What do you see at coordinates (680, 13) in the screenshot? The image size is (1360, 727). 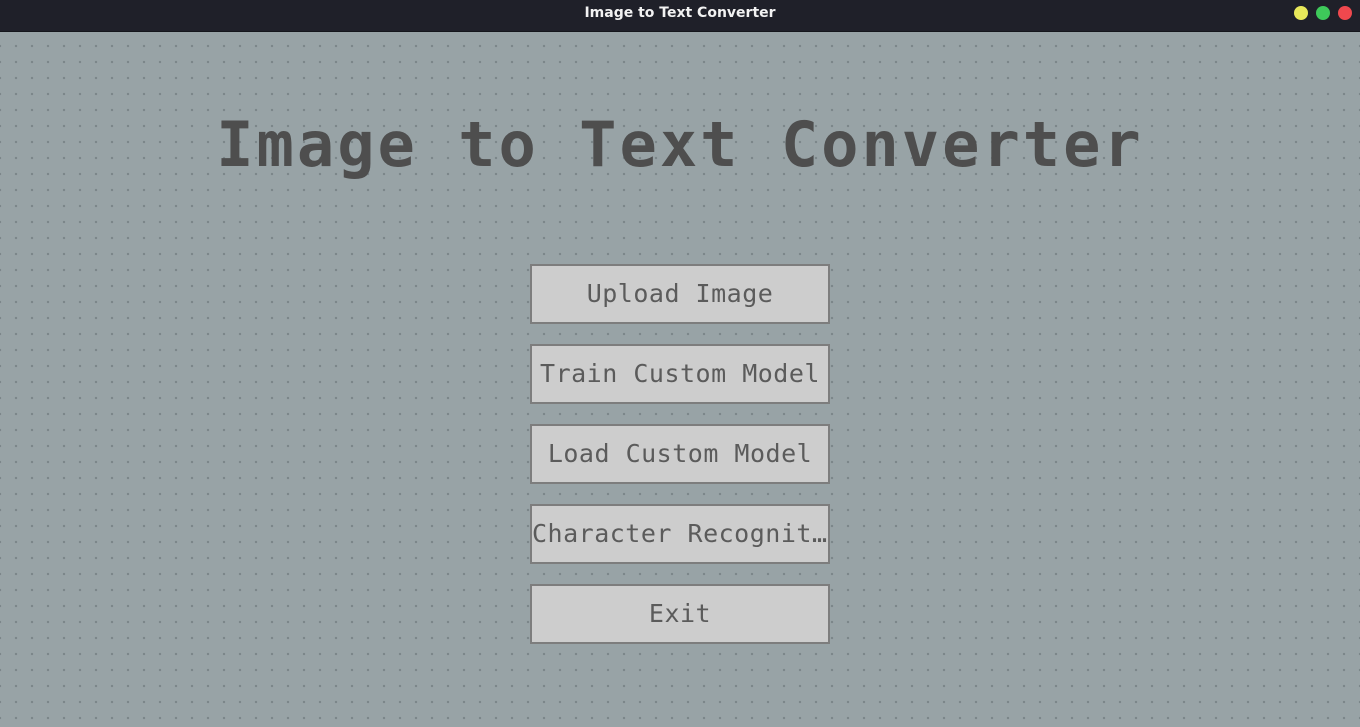 I see `window-title: Image to Text Converter` at bounding box center [680, 13].